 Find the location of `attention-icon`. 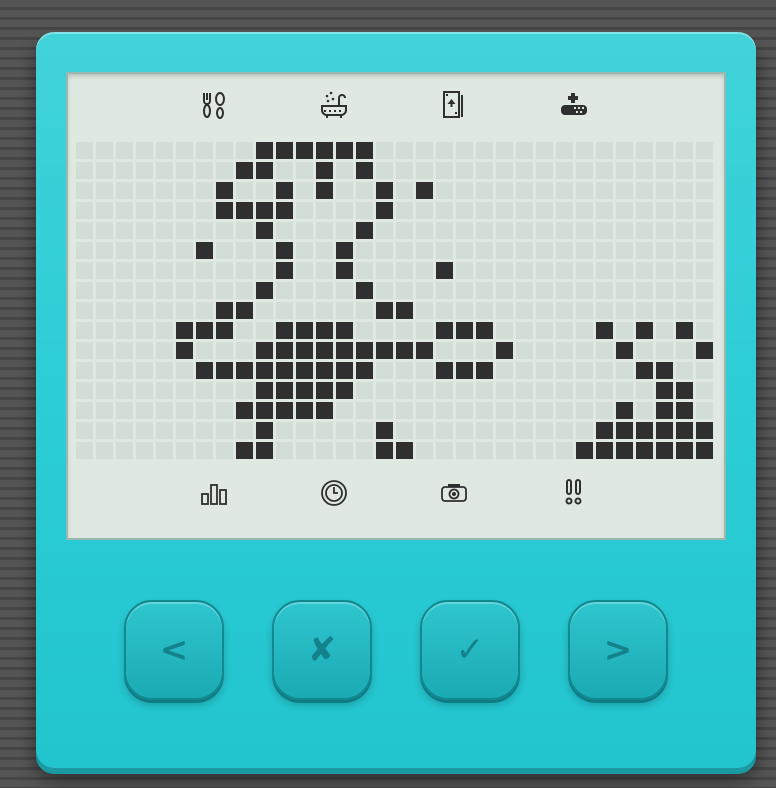

attention-icon is located at coordinates (574, 493).